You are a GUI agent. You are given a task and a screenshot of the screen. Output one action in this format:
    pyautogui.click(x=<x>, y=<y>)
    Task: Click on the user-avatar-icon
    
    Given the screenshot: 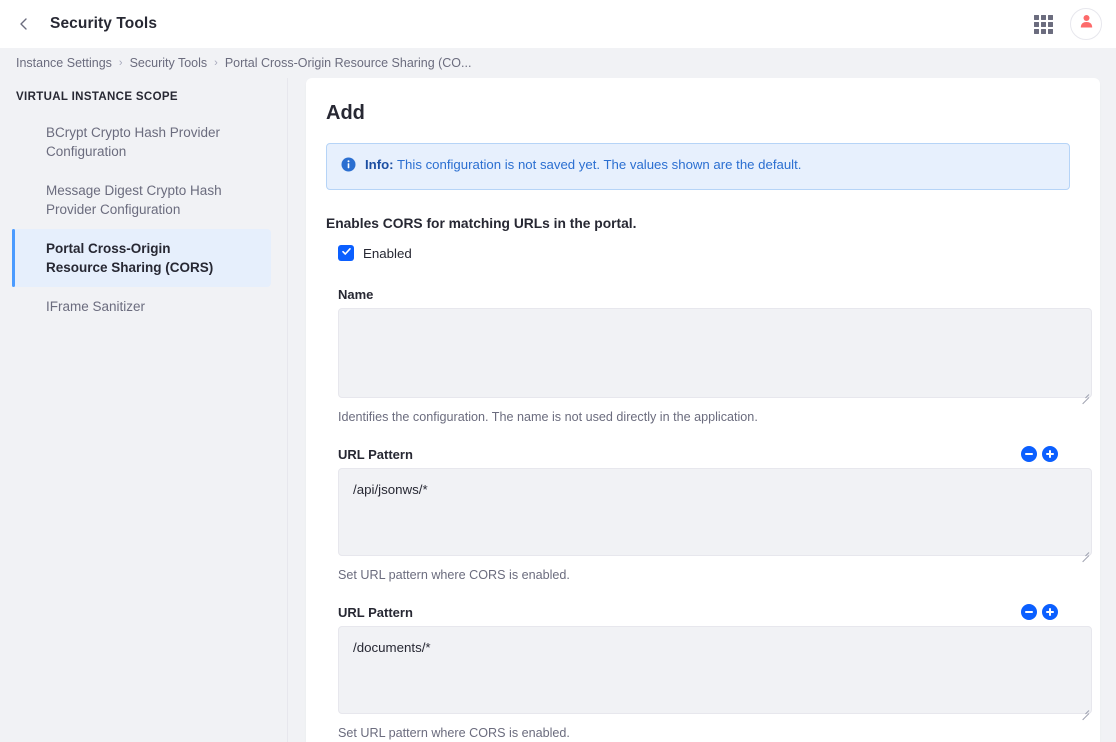 What is the action you would take?
    pyautogui.click(x=1086, y=24)
    